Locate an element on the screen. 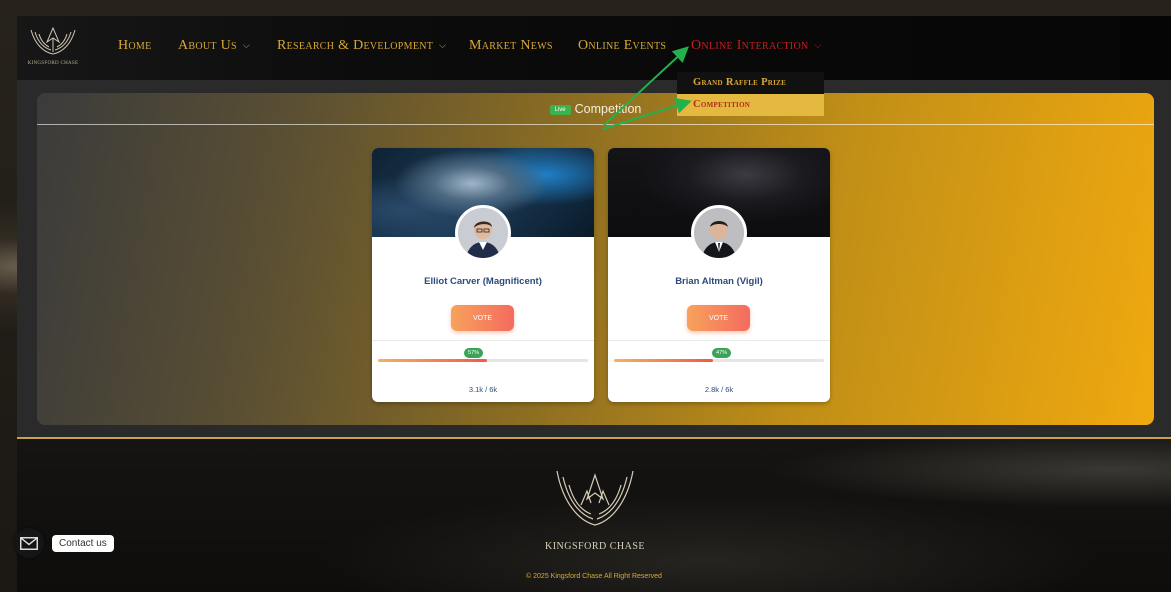 This screenshot has height=592, width=1171. dropdown-item-grand-raffle-prize: Grand Raffle Prize is located at coordinates (750, 83).